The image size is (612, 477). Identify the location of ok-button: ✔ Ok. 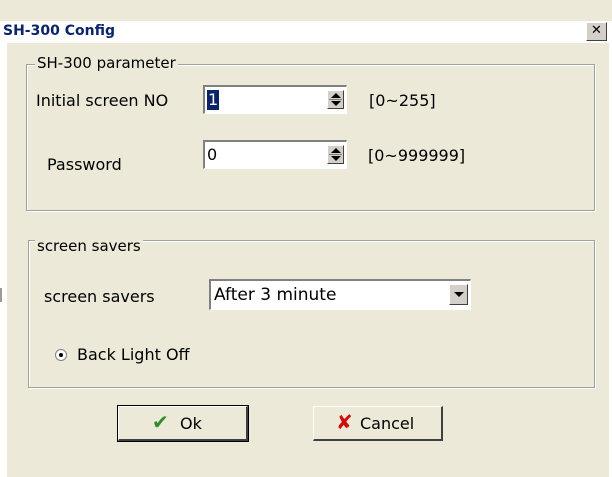
(183, 423).